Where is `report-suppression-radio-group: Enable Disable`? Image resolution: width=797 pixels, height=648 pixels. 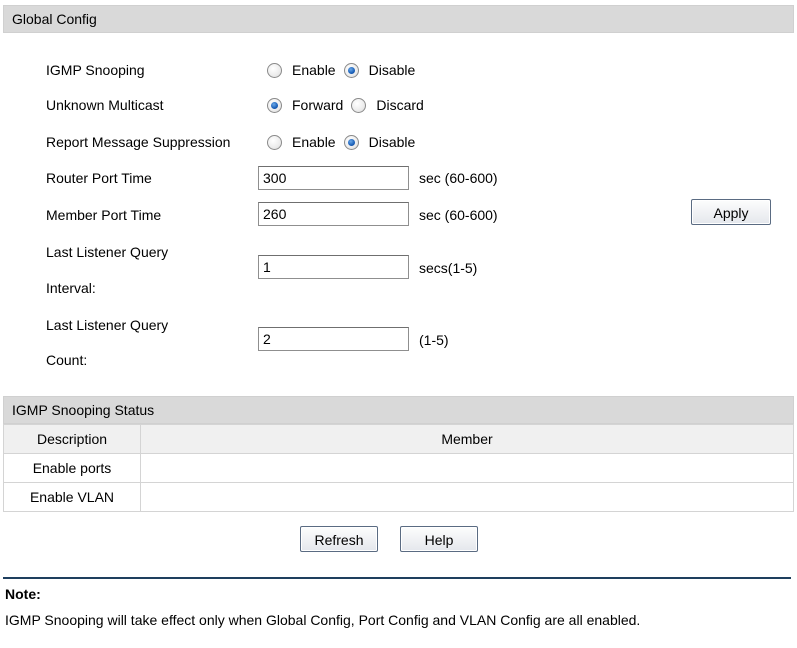
report-suppression-radio-group: Enable Disable is located at coordinates (345, 142).